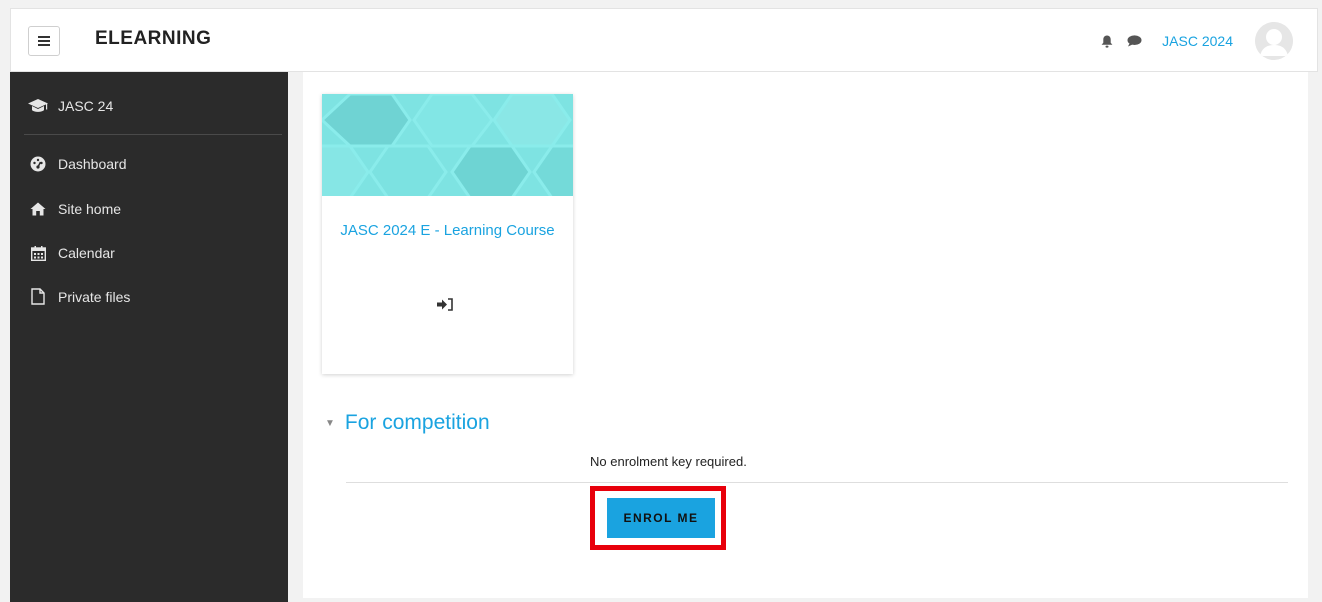 This screenshot has height=602, width=1322. What do you see at coordinates (153, 134) in the screenshot?
I see `sidebar-divider` at bounding box center [153, 134].